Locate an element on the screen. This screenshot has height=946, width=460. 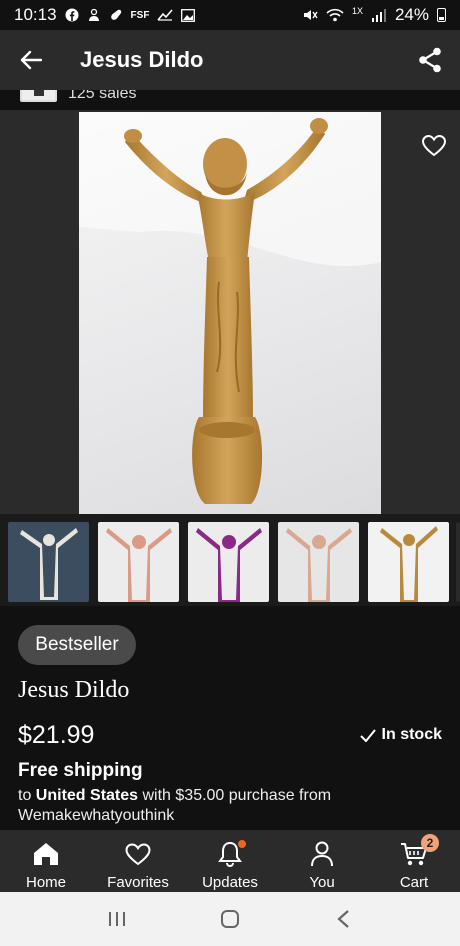
recents-icon is located at coordinates (116, 919).